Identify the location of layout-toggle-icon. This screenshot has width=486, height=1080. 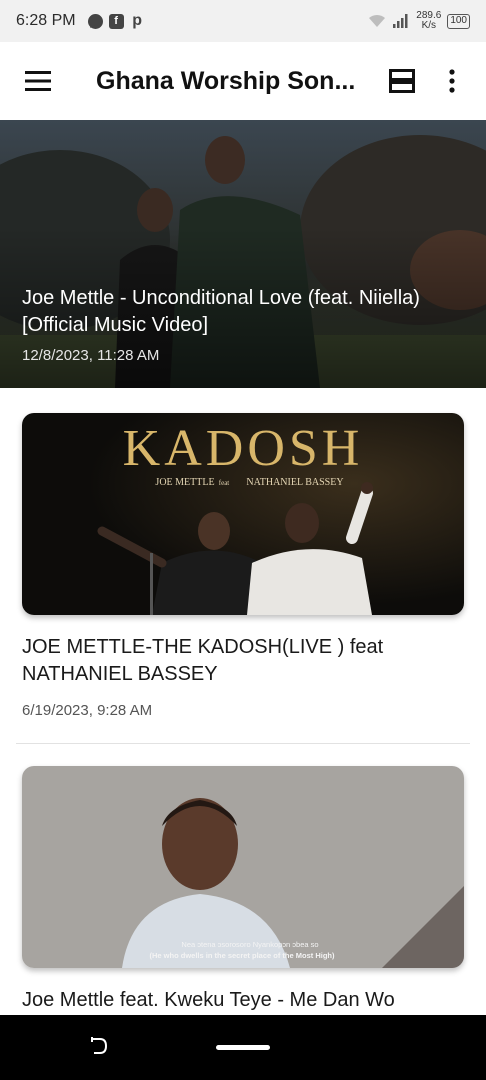
(402, 81).